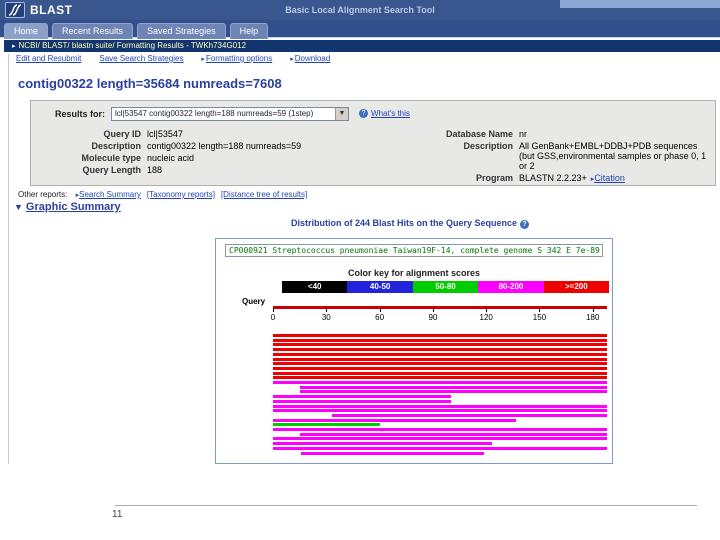 The image size is (720, 540). I want to click on toolbar-link-save-search-strategies: Save Search Strategies, so click(141, 58).